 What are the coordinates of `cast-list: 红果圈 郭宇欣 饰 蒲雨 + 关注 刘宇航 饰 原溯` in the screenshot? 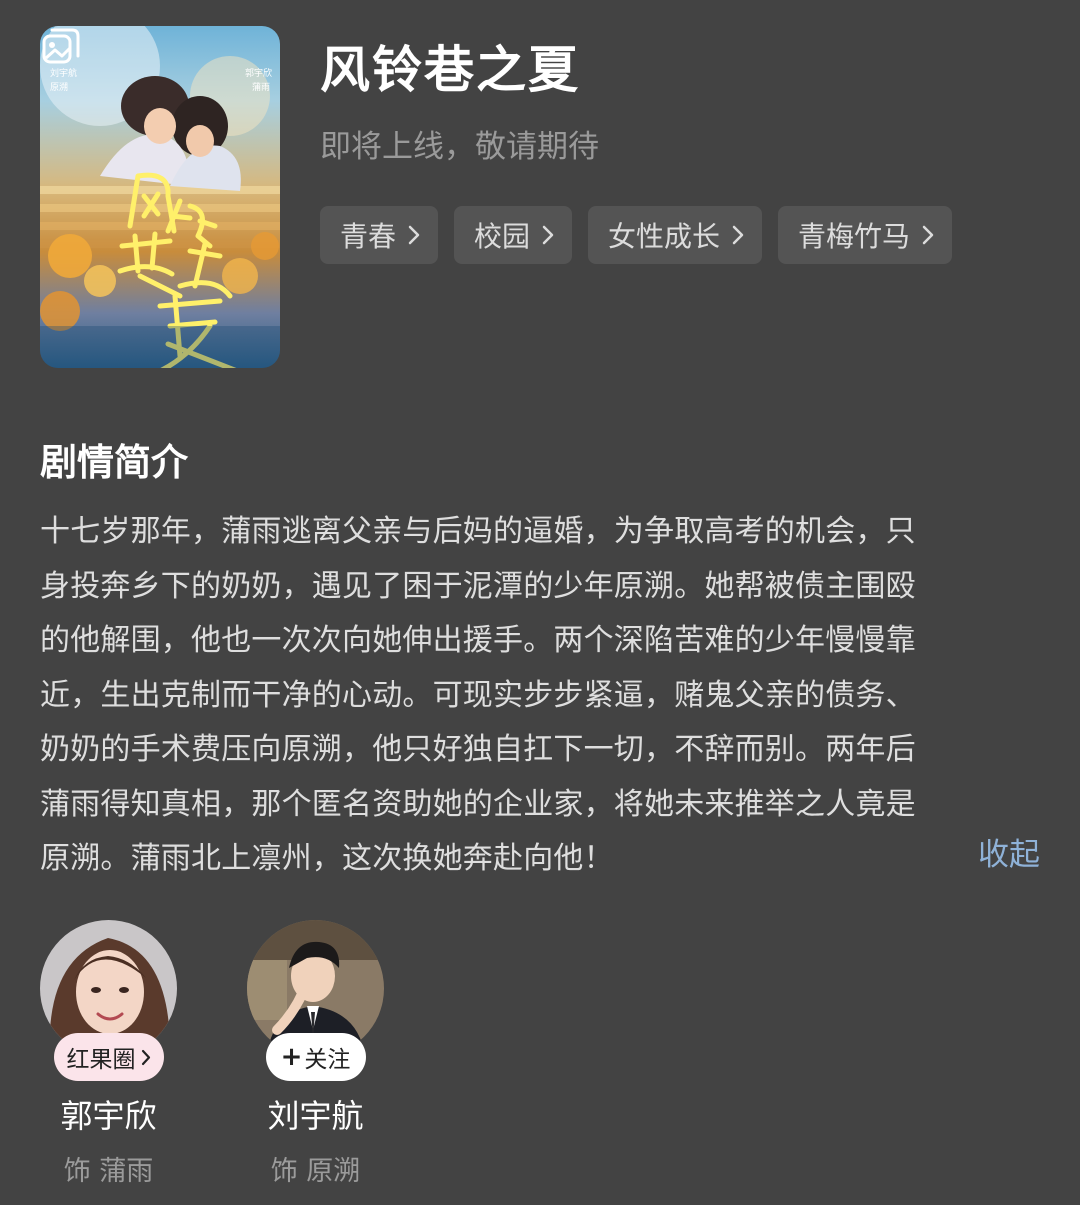 It's located at (212, 1054).